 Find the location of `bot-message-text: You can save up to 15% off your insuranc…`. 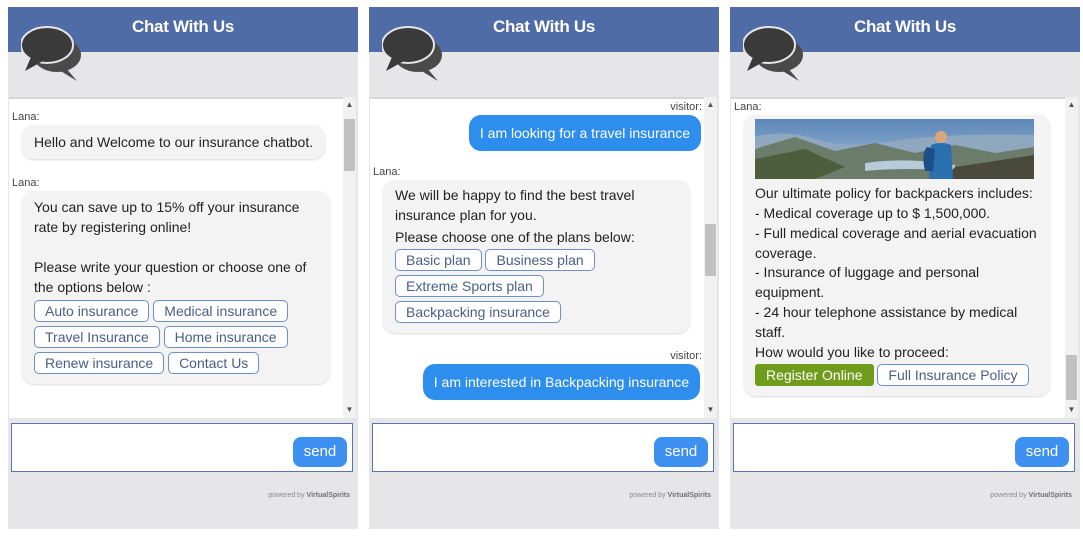

bot-message-text: You can save up to 15% off your insuranc… is located at coordinates (167, 217).